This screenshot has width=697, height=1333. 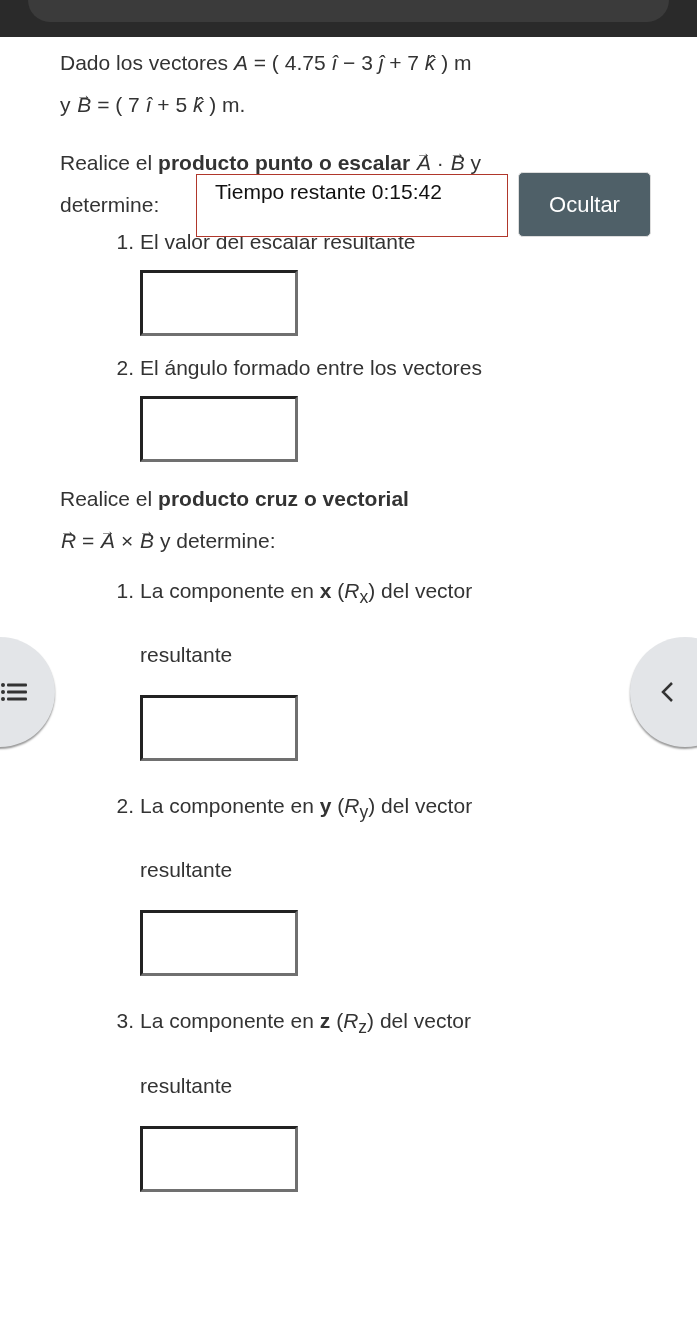 I want to click on question-text: La componente en z (R$_{z}$) del vector resultante, so click(x=306, y=1053).